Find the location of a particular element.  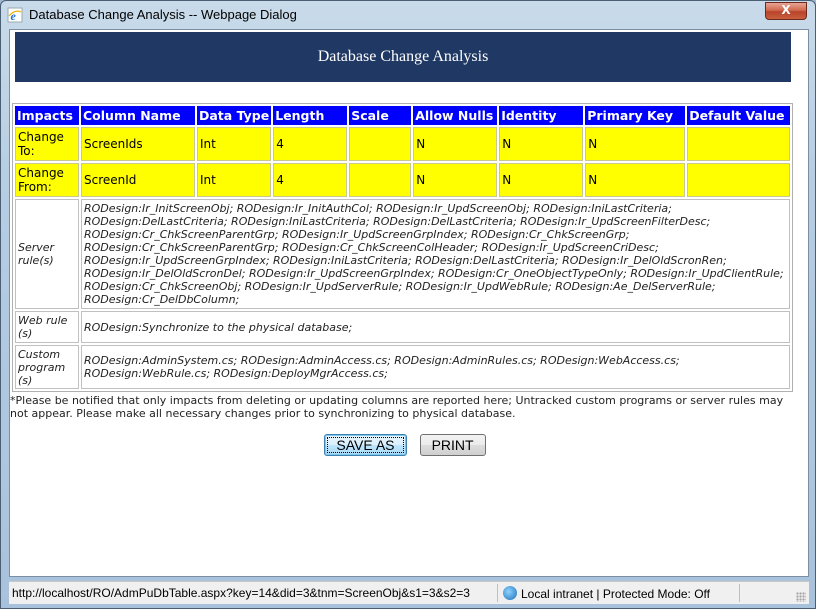

header-default-value: Default Value is located at coordinates (738, 115).